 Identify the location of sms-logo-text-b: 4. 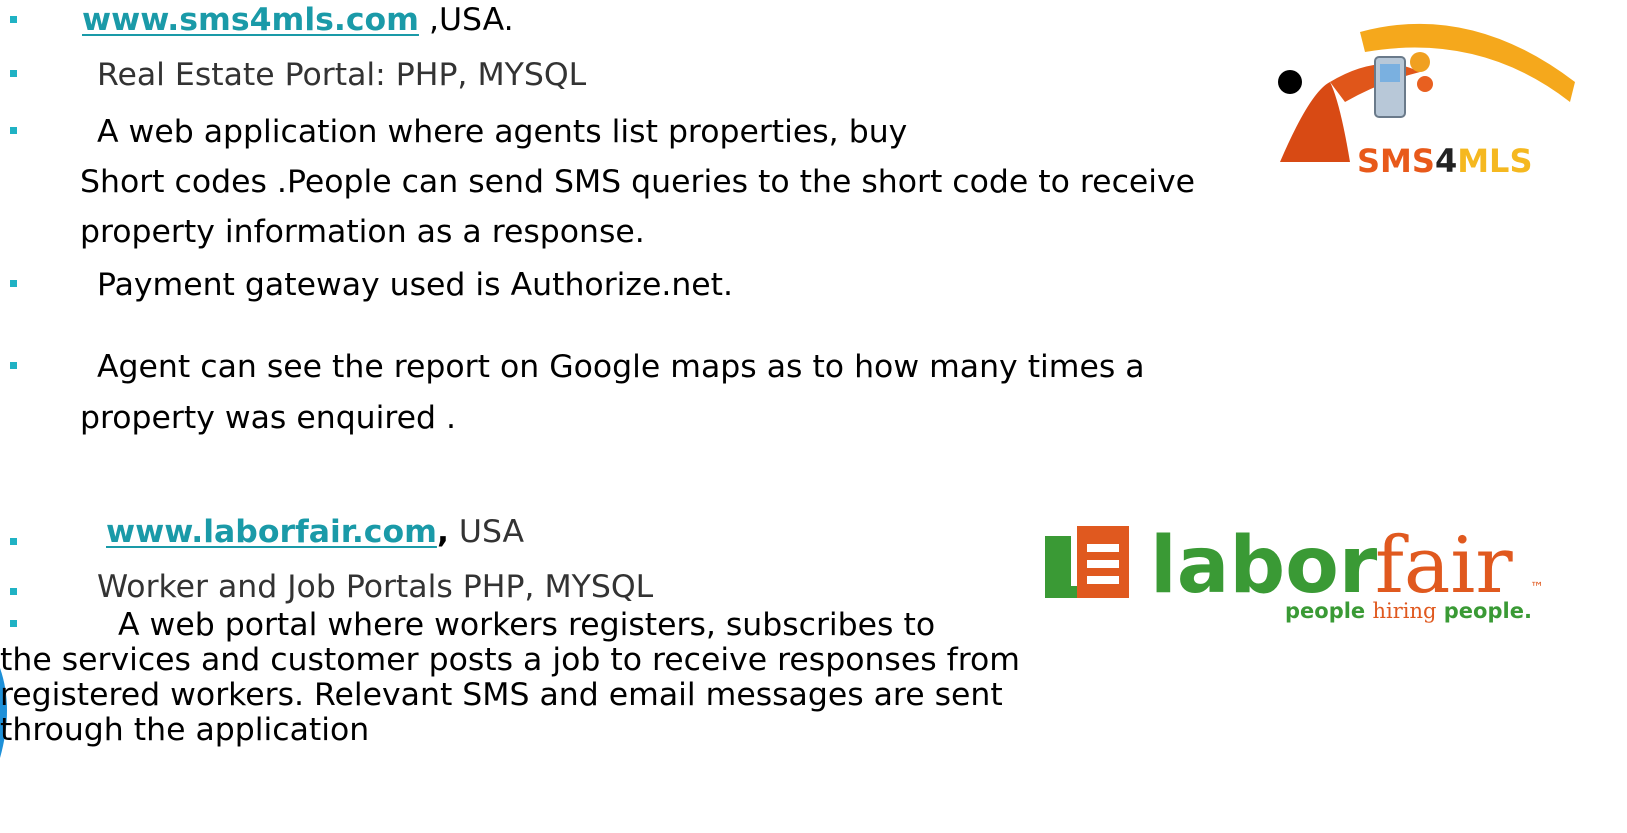
(1446, 159).